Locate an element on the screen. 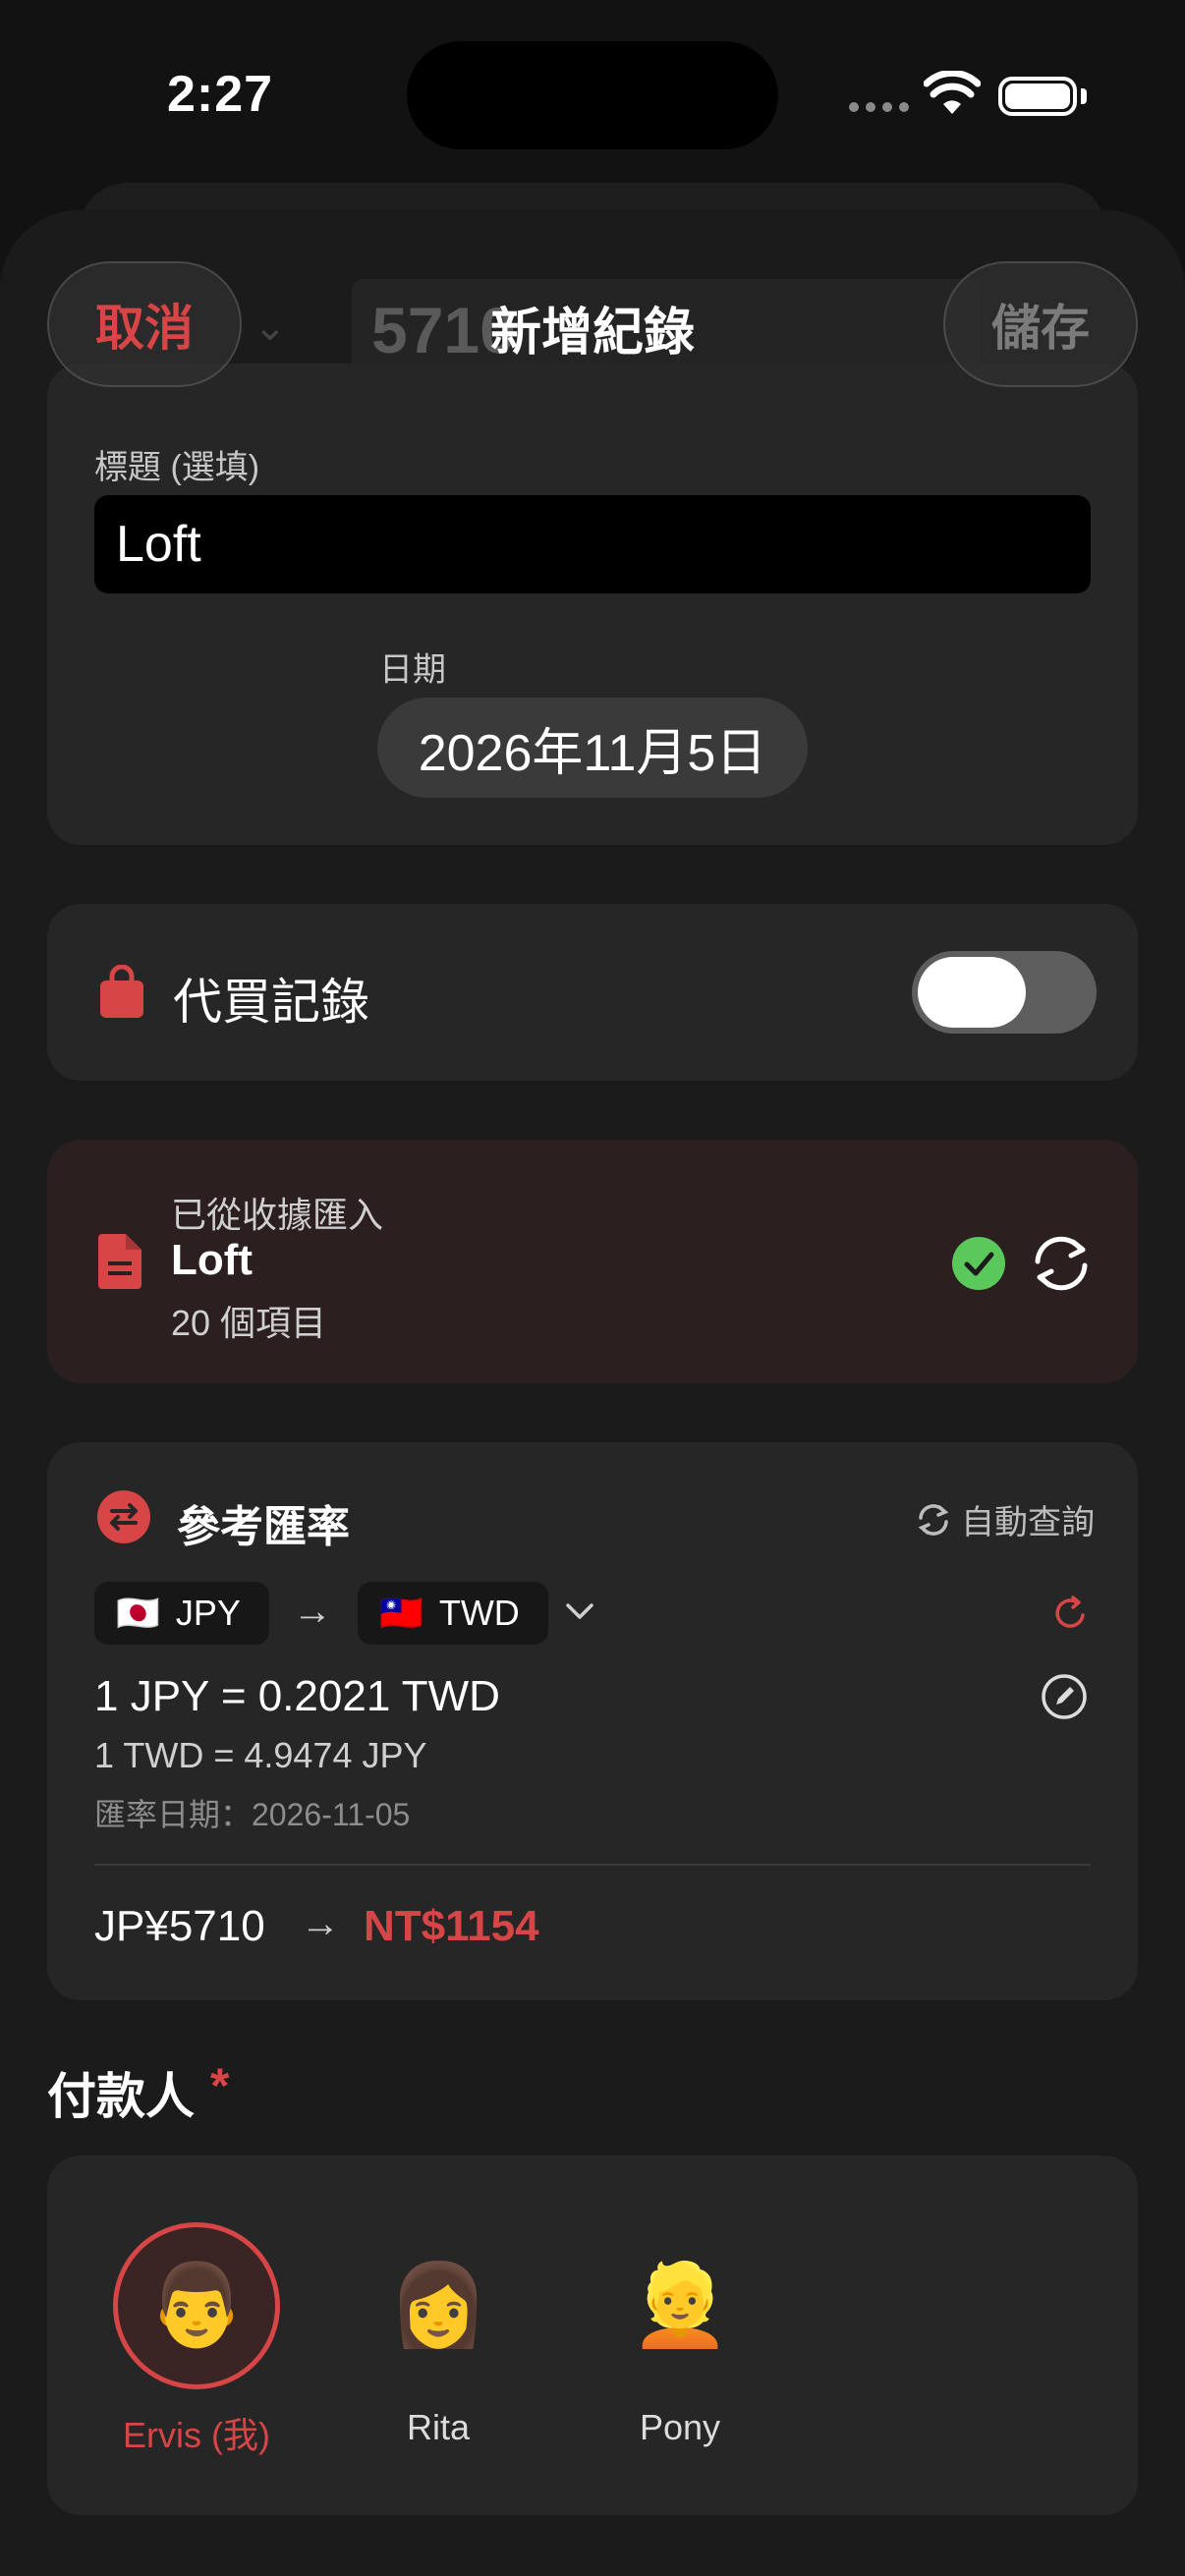 This screenshot has height=2576, width=1185. re-import-icon is located at coordinates (1061, 1263).